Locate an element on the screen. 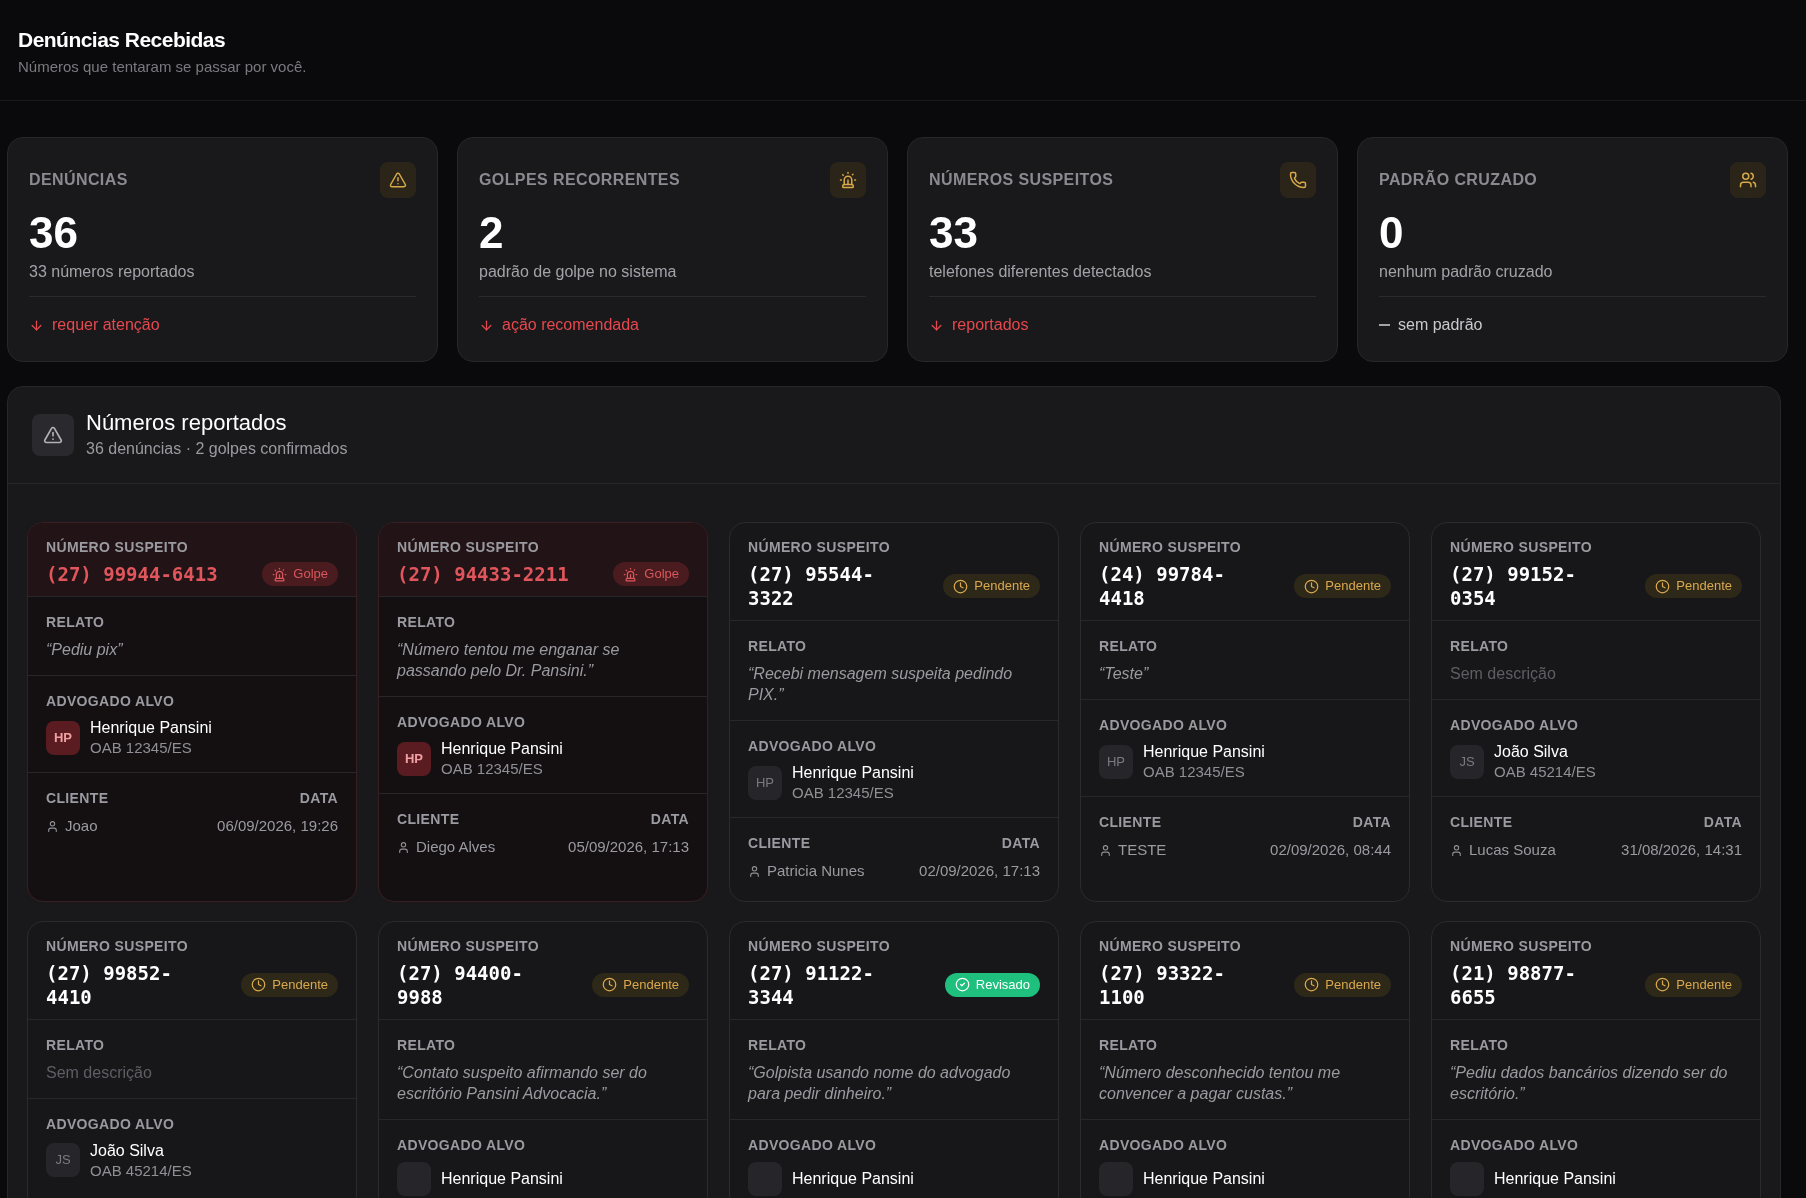  phone-number: (24) 99784-4418 is located at coordinates (1162, 586).